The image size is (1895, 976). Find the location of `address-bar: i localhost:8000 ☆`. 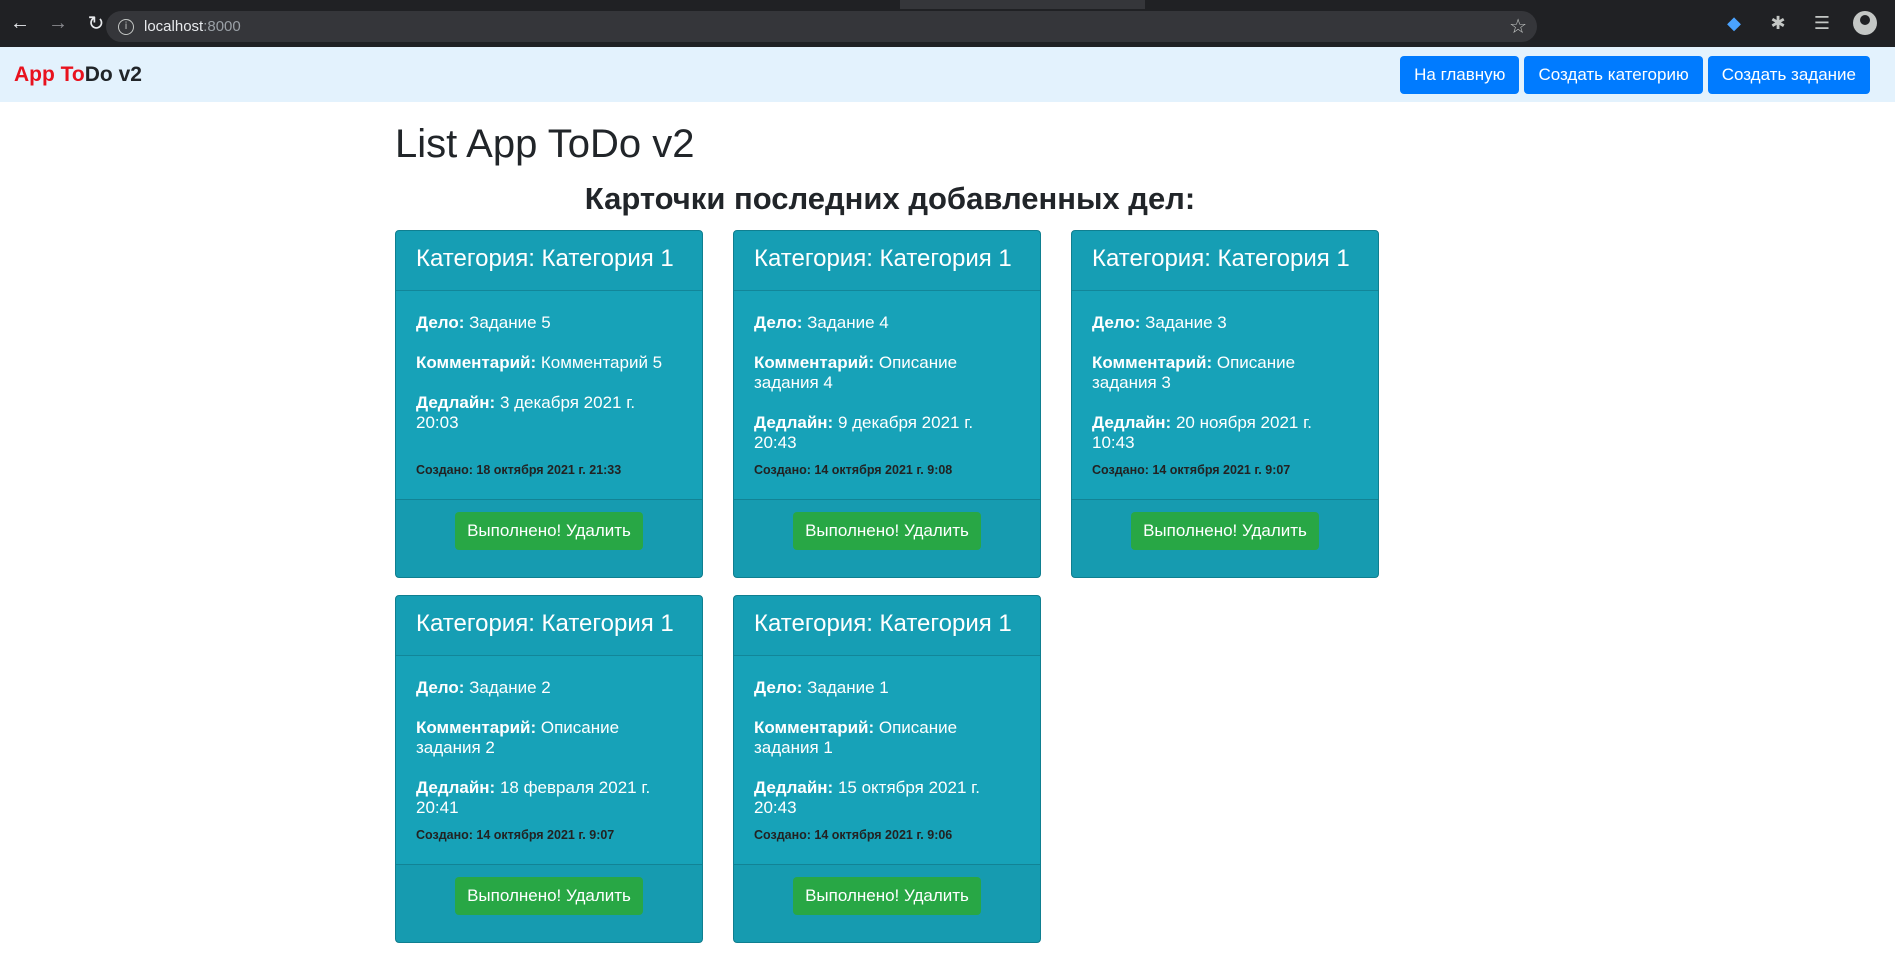

address-bar: i localhost:8000 ☆ is located at coordinates (821, 26).